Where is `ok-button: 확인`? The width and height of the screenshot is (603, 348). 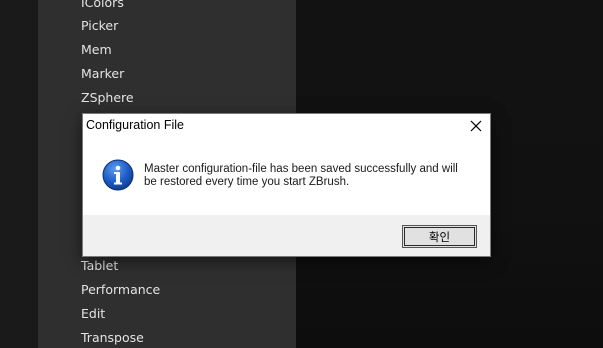
ok-button: 확인 is located at coordinates (439, 236).